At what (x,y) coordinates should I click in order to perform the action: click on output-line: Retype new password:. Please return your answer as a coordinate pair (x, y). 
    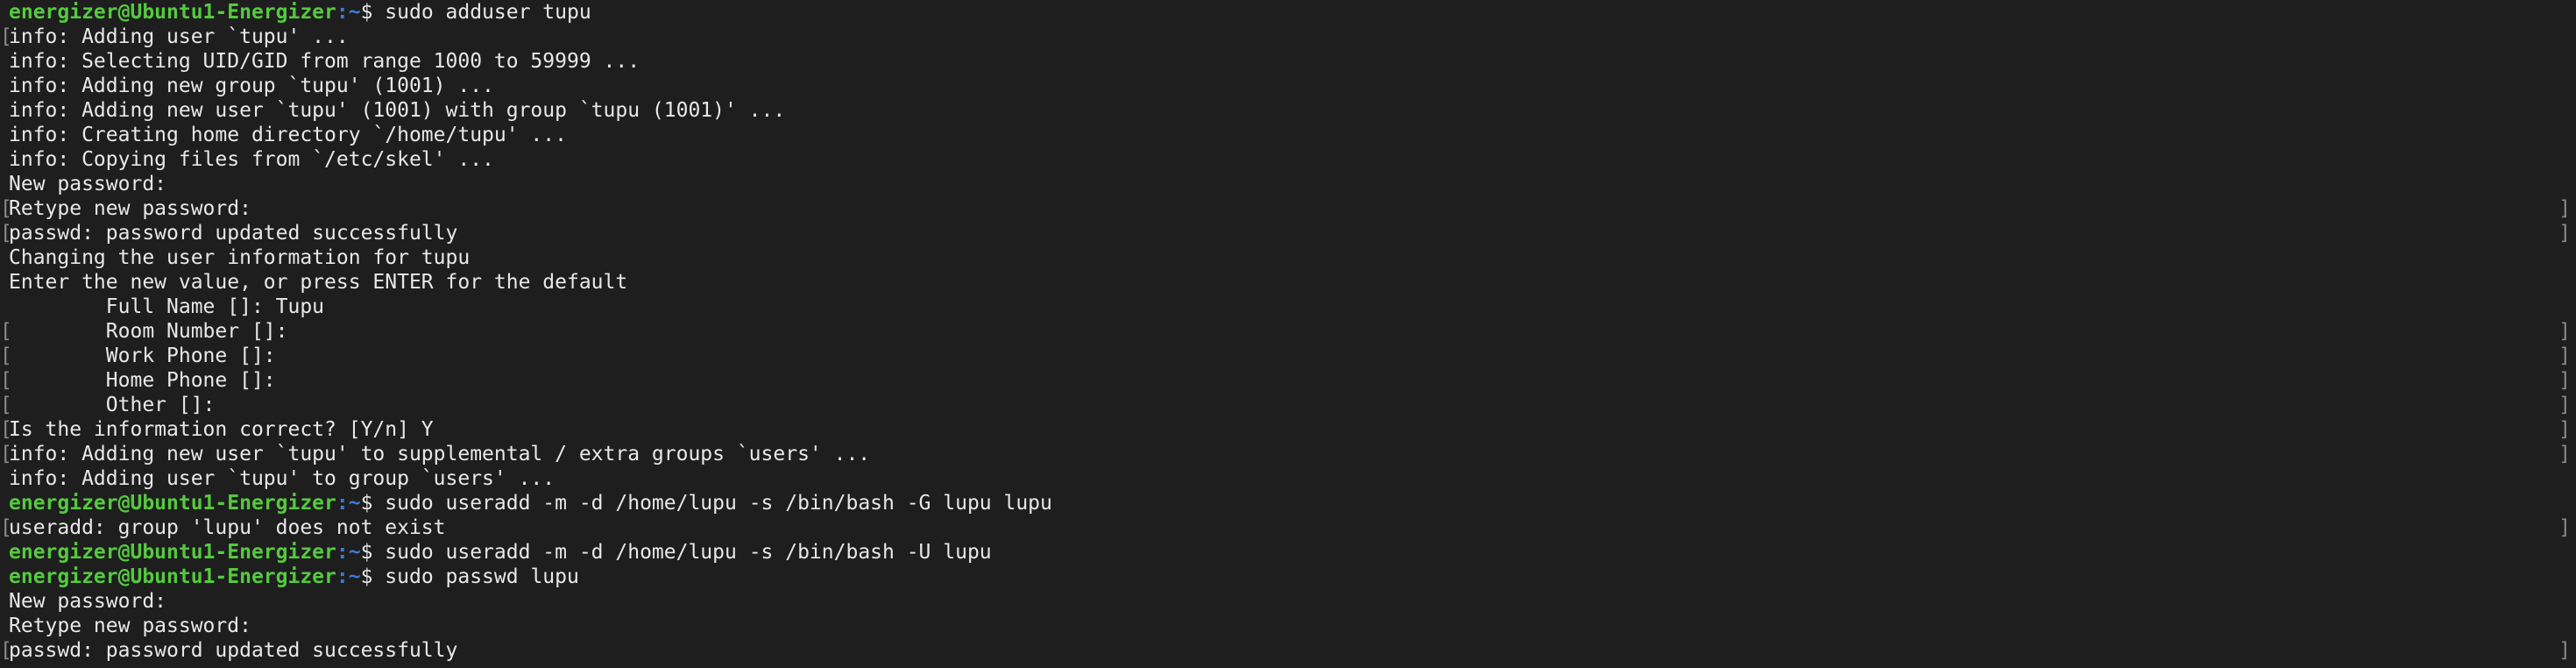
    Looking at the image, I should click on (1288, 626).